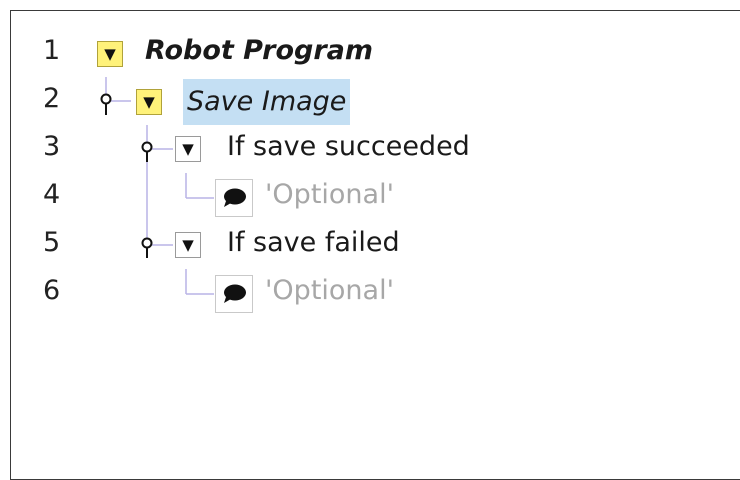  I want to click on line-number: 1, so click(52, 50).